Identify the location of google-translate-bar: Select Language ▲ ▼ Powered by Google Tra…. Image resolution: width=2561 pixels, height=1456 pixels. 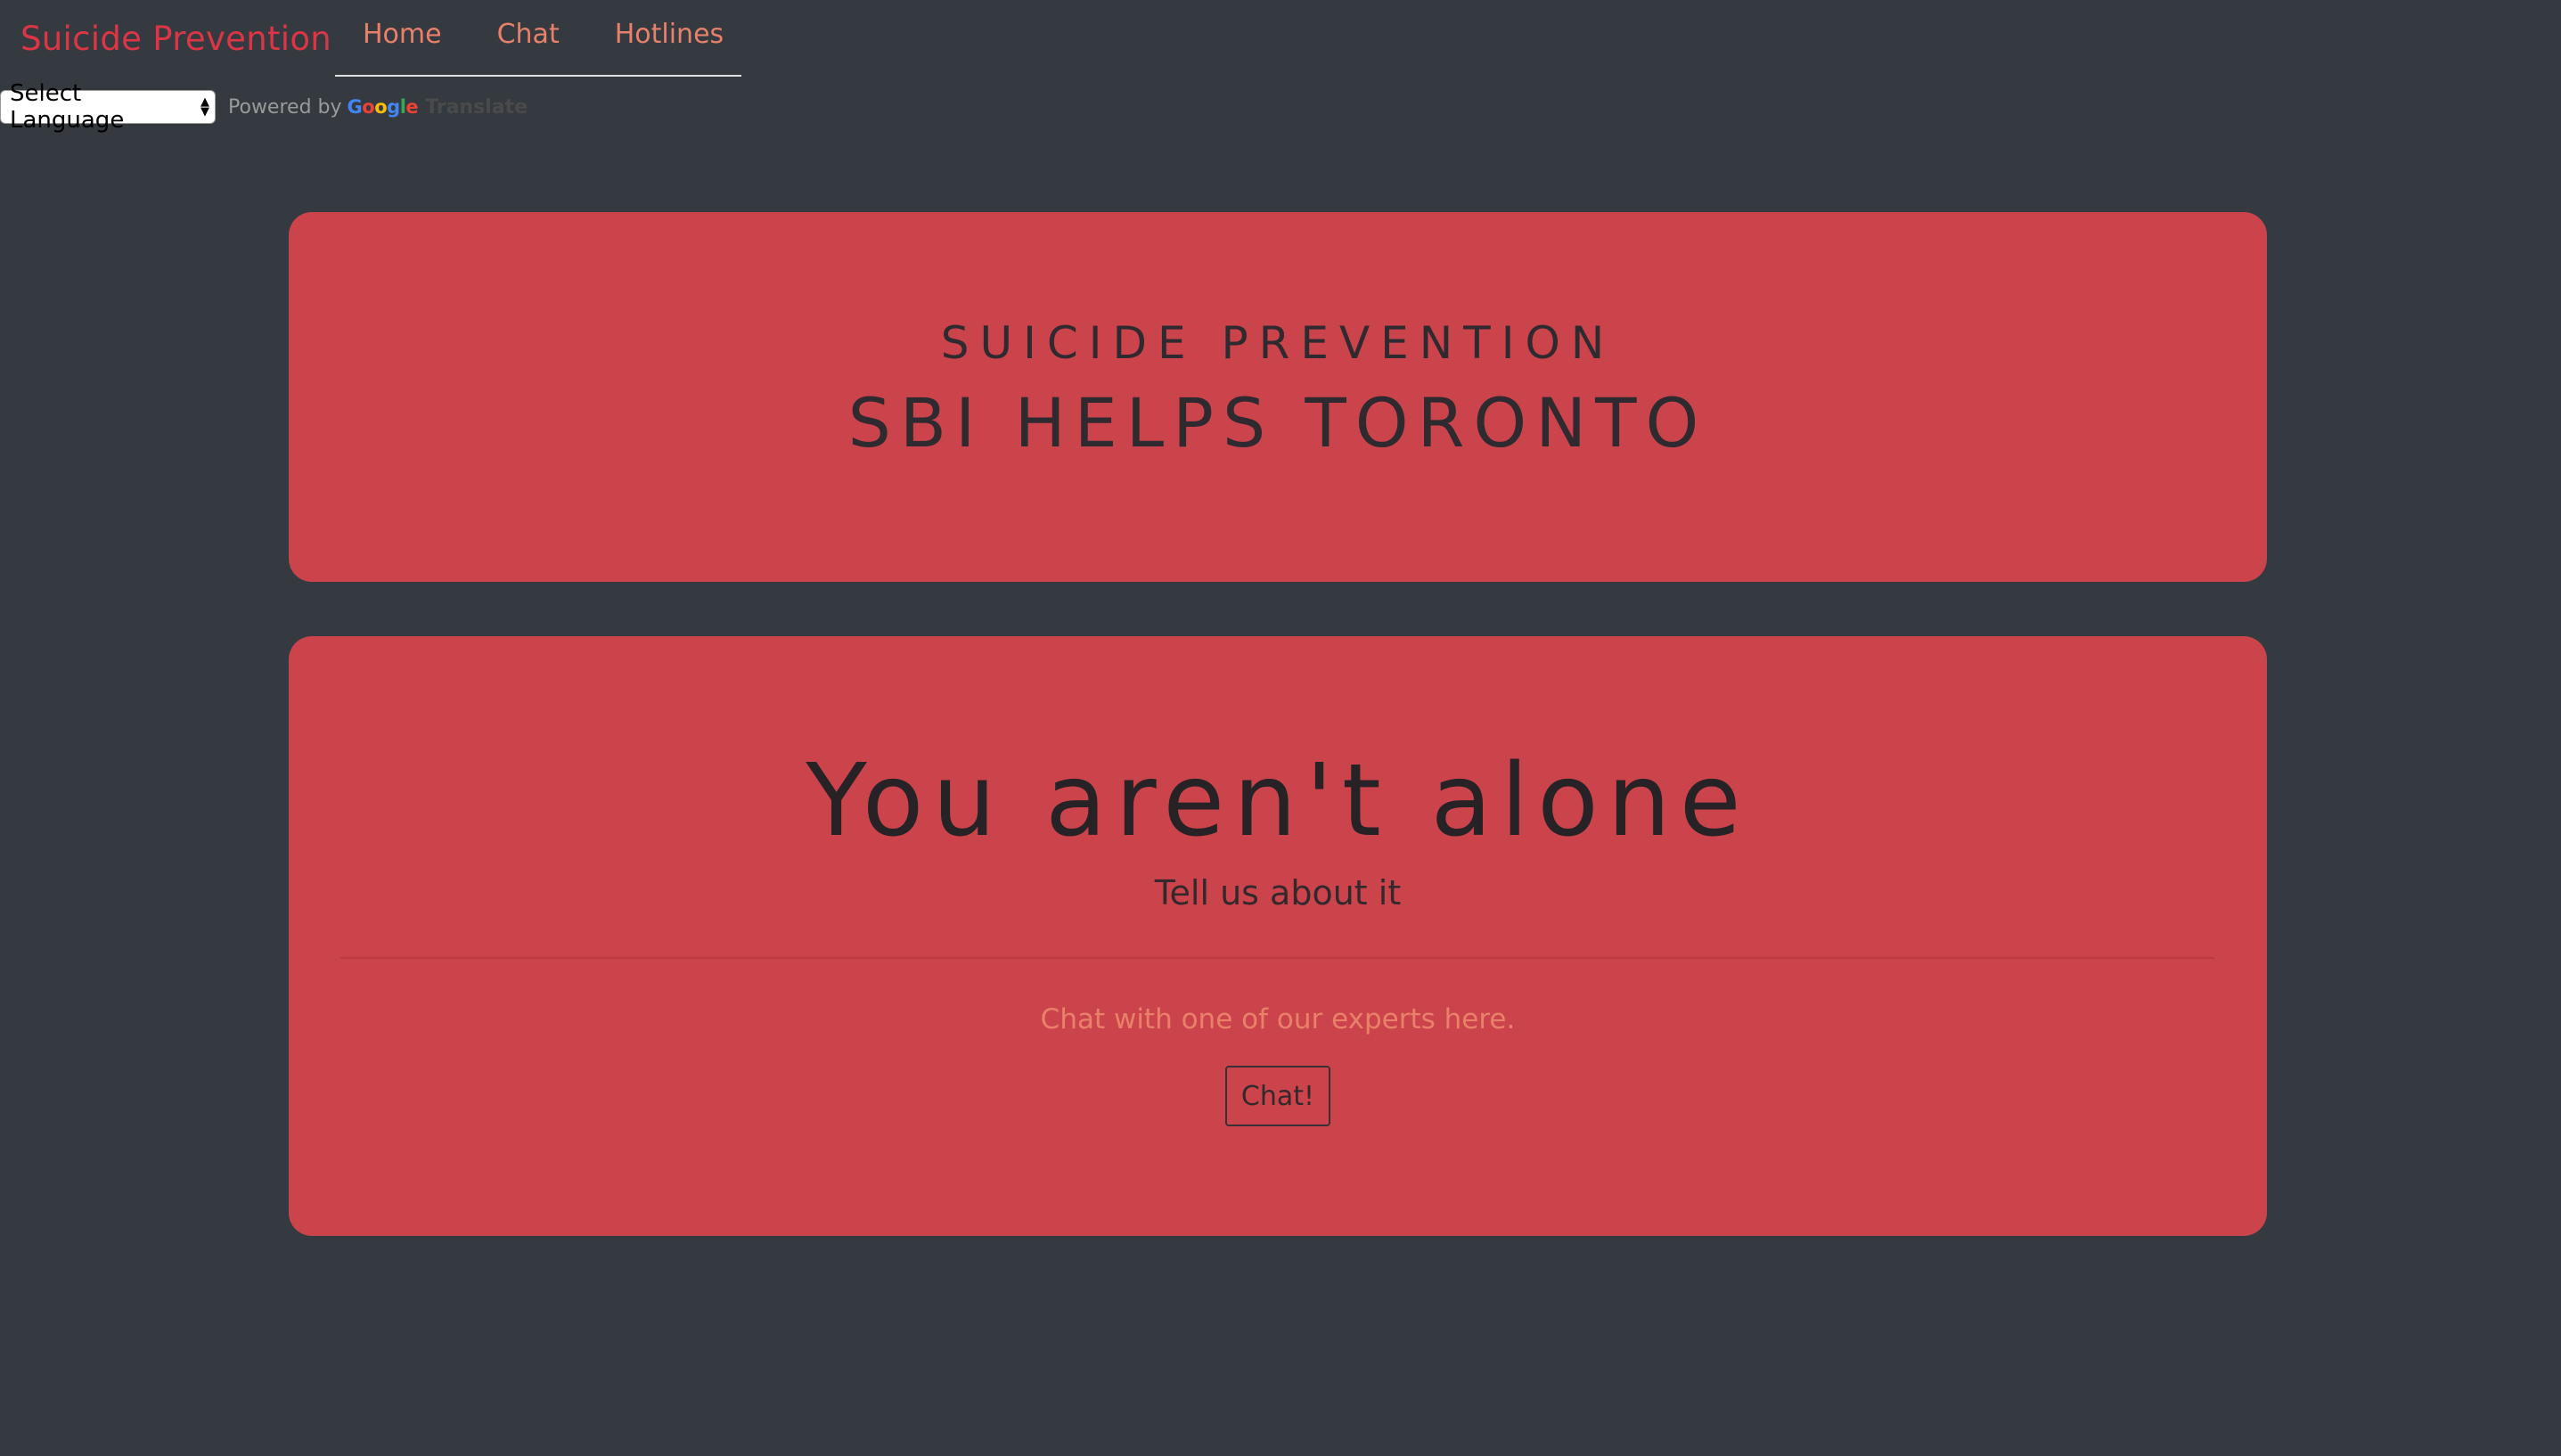
(264, 107).